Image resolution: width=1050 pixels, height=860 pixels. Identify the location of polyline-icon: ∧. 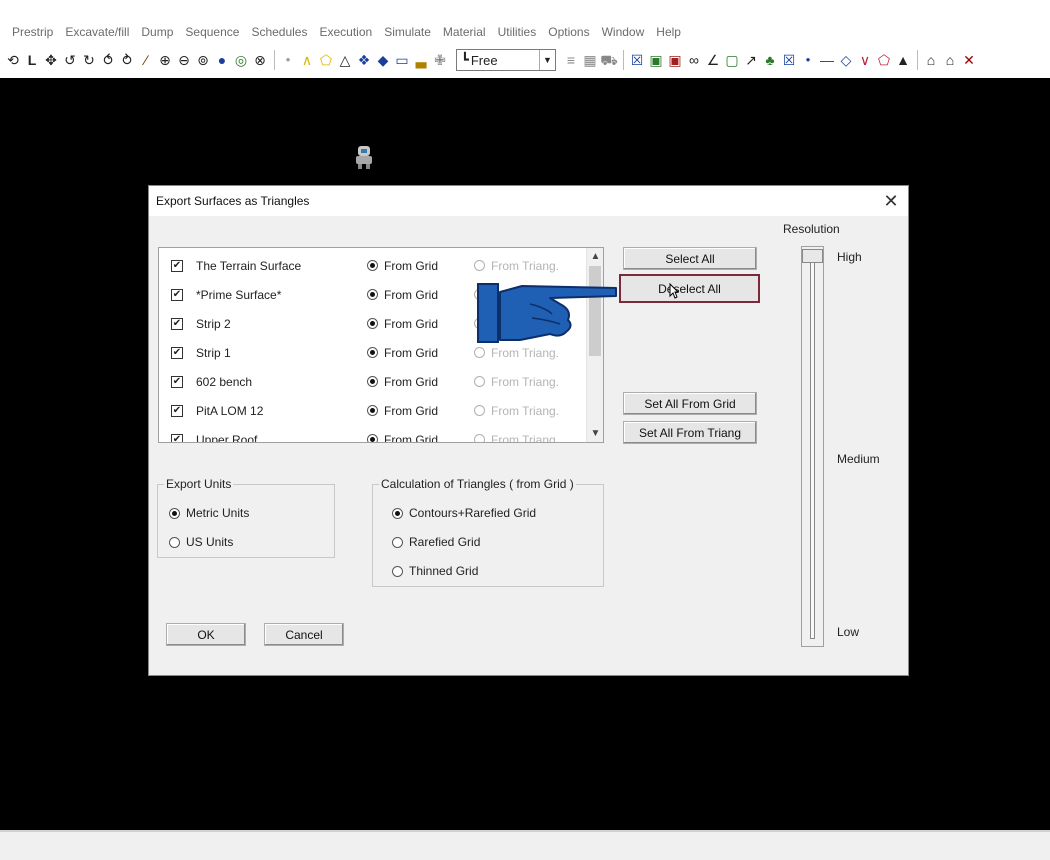
(307, 60).